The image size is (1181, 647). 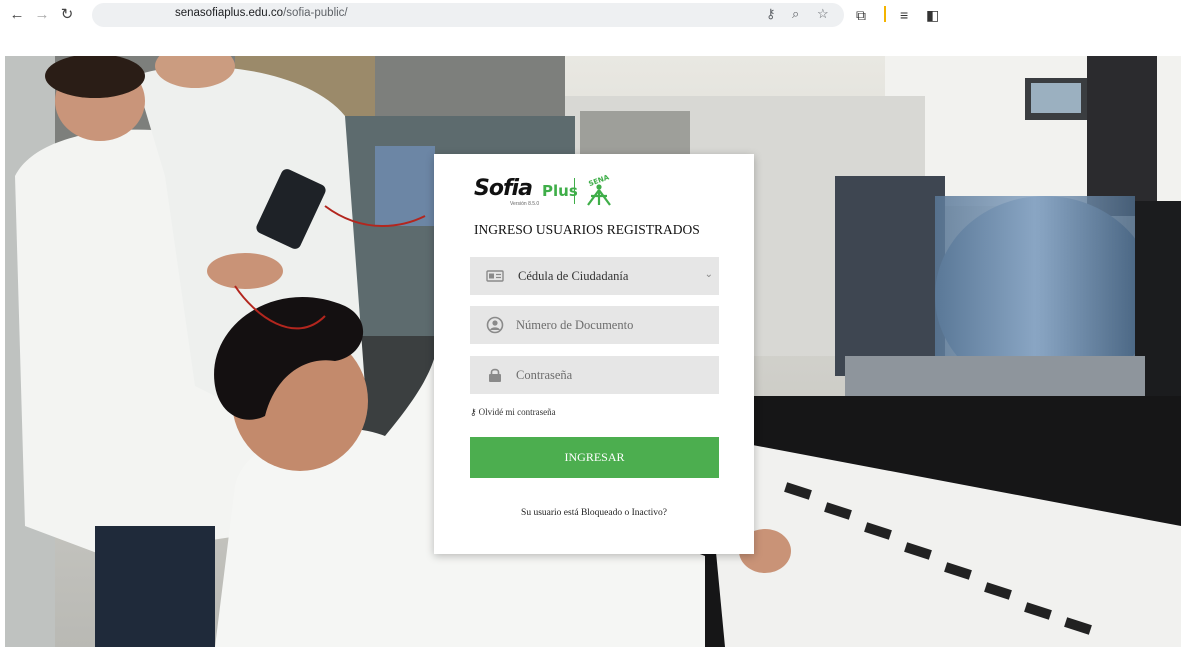 What do you see at coordinates (861, 15) in the screenshot?
I see `extensions-icon: ⧉` at bounding box center [861, 15].